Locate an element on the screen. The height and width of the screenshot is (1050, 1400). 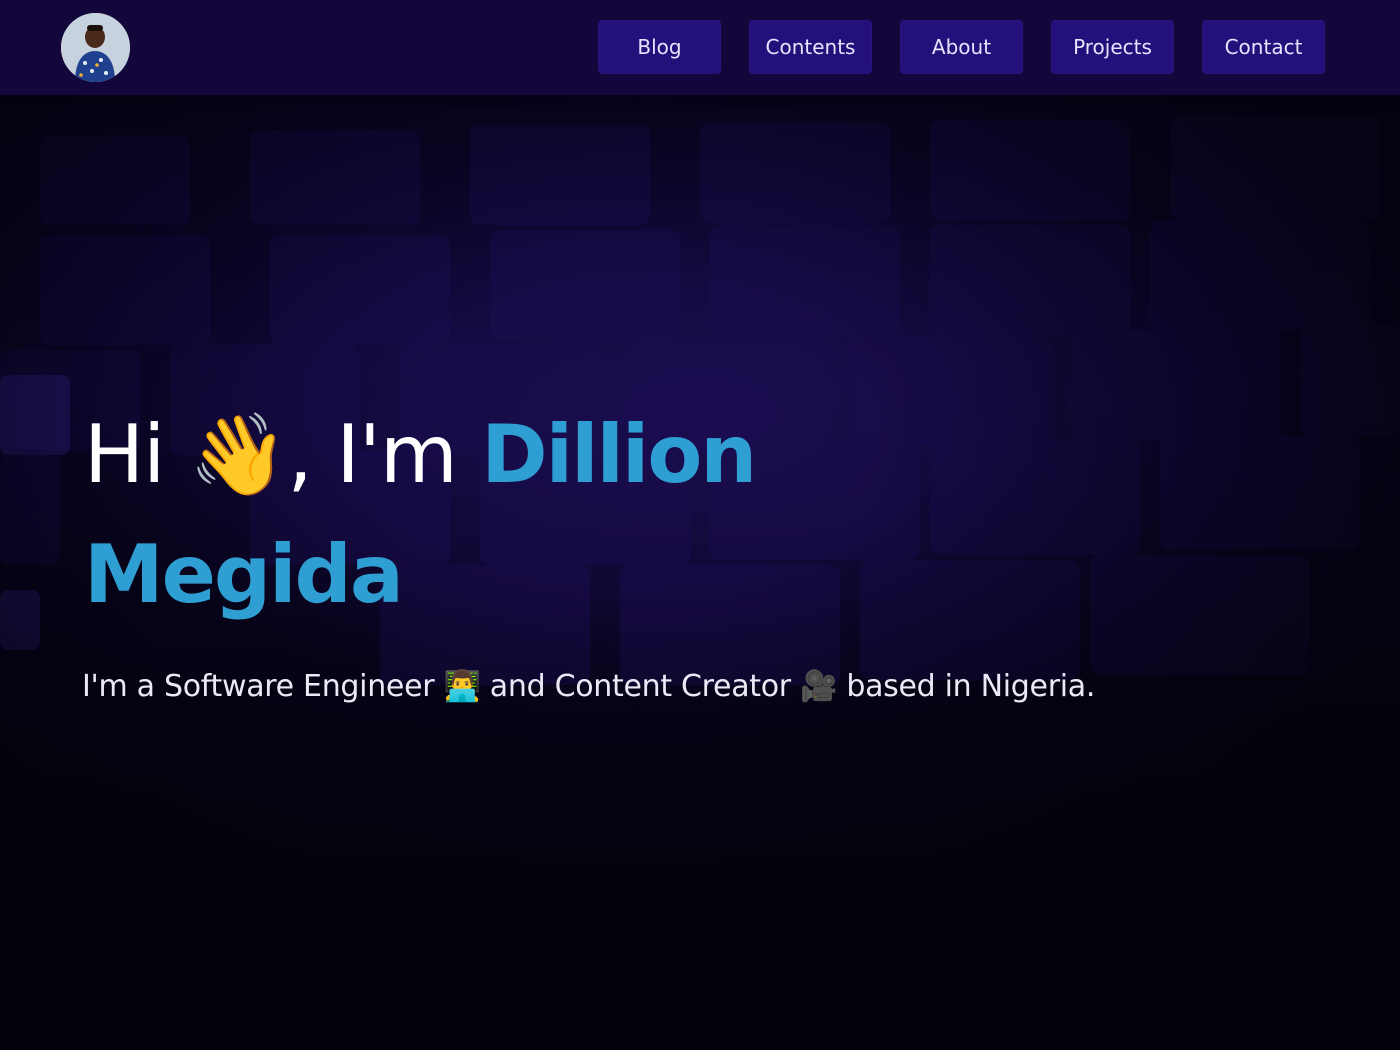
nav-blog-button: Blog is located at coordinates (659, 47).